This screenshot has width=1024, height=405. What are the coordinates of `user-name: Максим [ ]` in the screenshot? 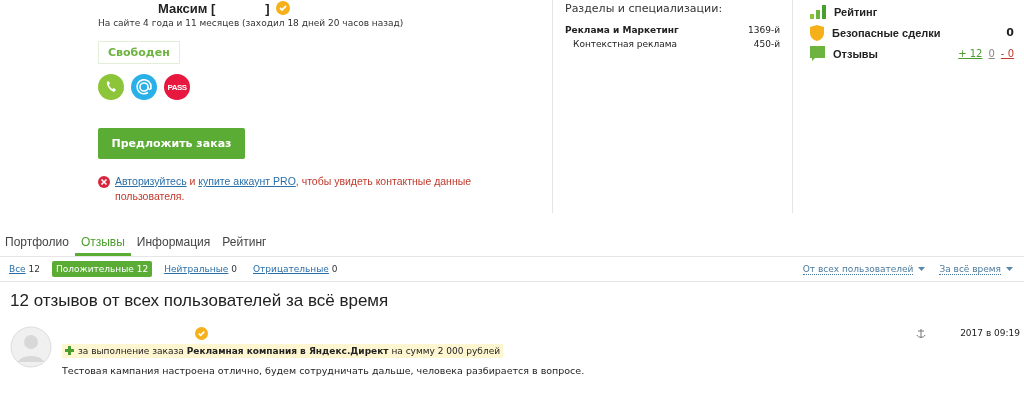 It's located at (214, 8).